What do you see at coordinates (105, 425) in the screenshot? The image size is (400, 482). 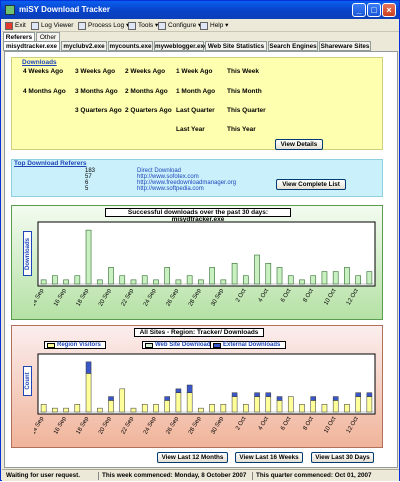 I see `x-tick-label: 20 Sep` at bounding box center [105, 425].